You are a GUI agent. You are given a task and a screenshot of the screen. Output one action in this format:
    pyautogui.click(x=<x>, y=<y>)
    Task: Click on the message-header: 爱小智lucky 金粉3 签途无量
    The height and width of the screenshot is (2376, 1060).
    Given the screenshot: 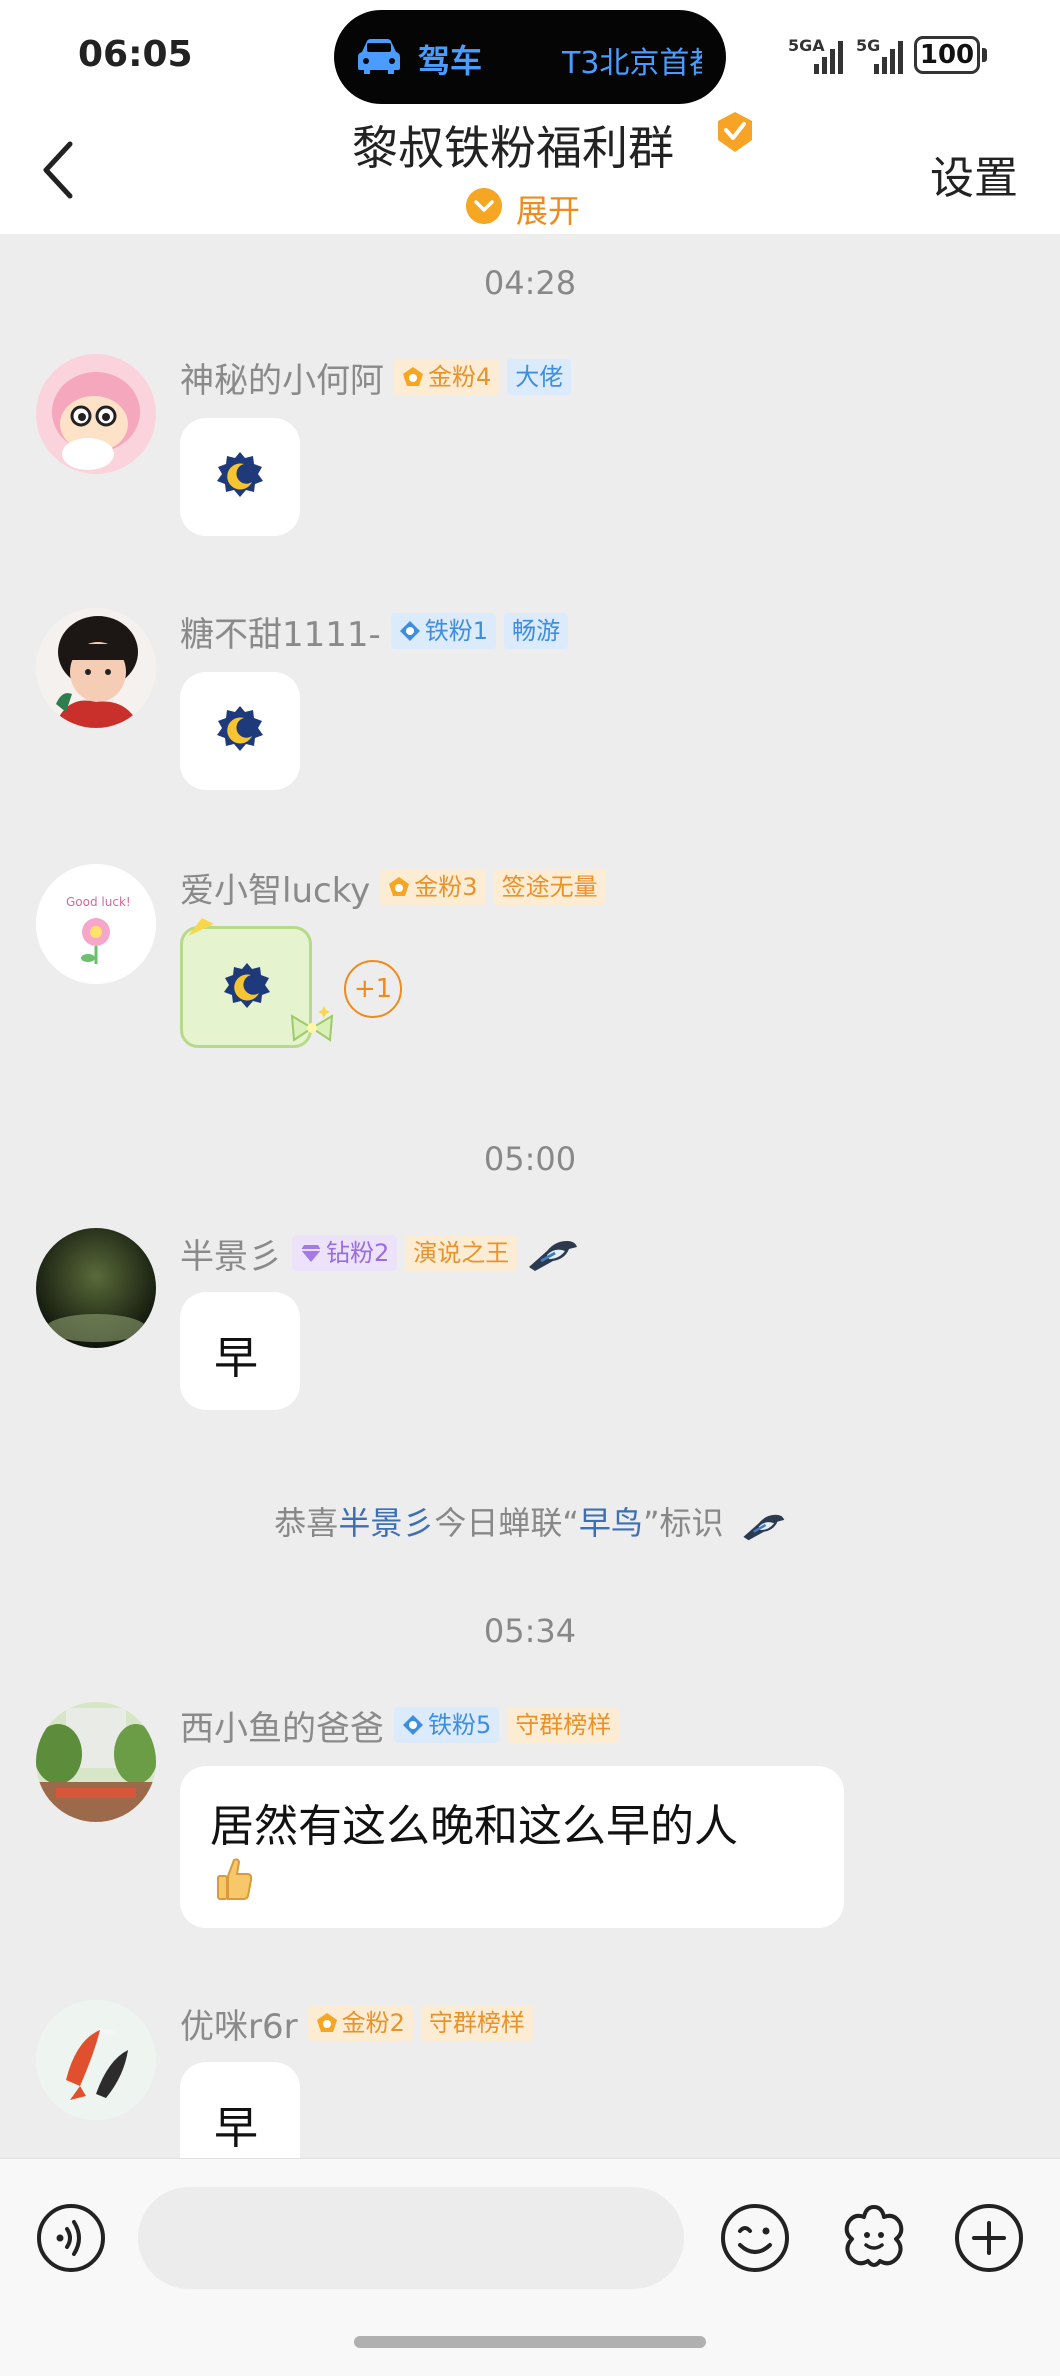 What is the action you would take?
    pyautogui.click(x=397, y=888)
    